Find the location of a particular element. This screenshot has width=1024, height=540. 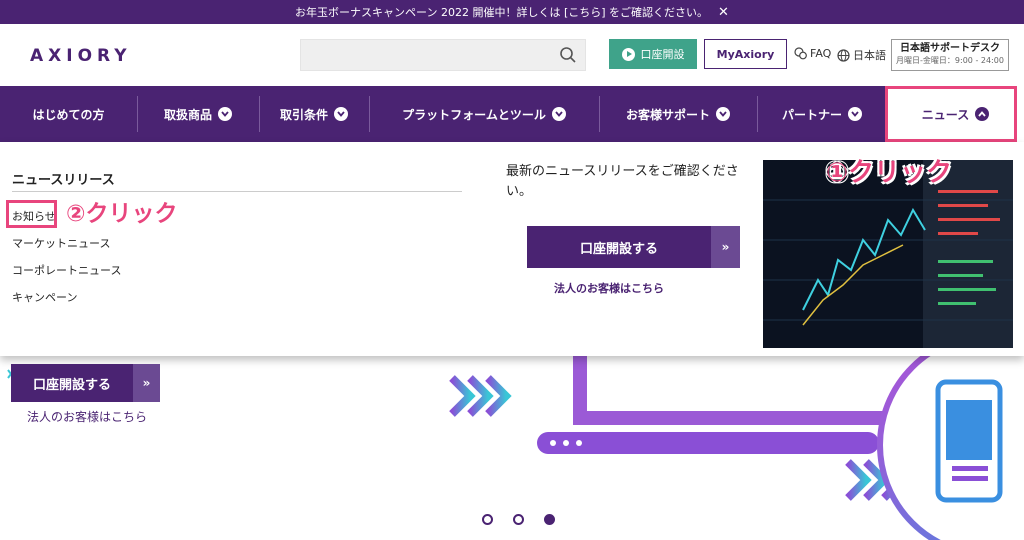

nav-item-platforms: プラットフォームとツール is located at coordinates (484, 114).